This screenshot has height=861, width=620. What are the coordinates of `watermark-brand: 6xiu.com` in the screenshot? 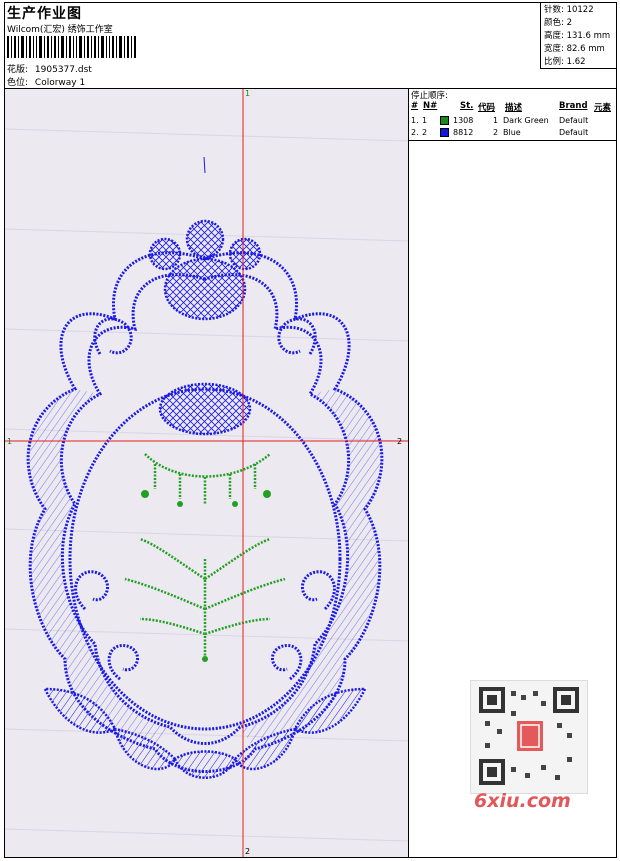 It's located at (522, 801).